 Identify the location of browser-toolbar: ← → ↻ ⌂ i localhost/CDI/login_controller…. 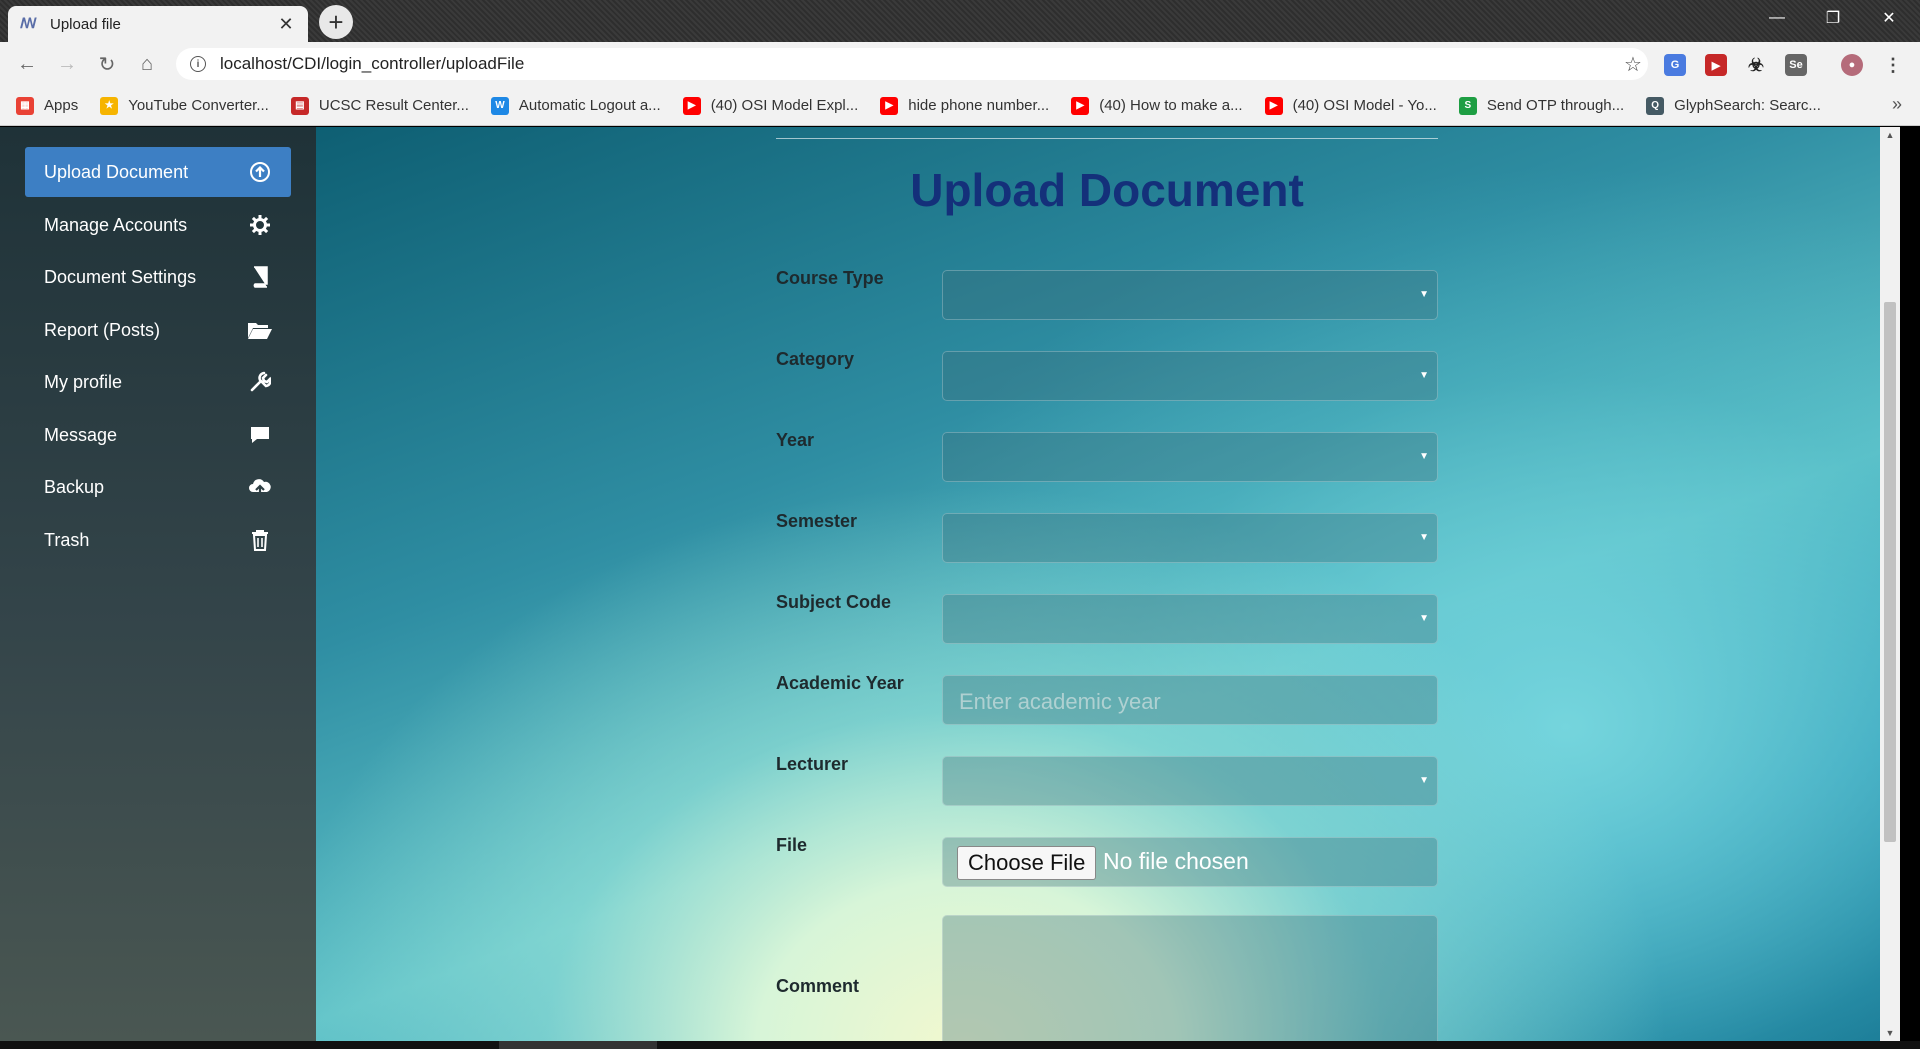
(960, 64).